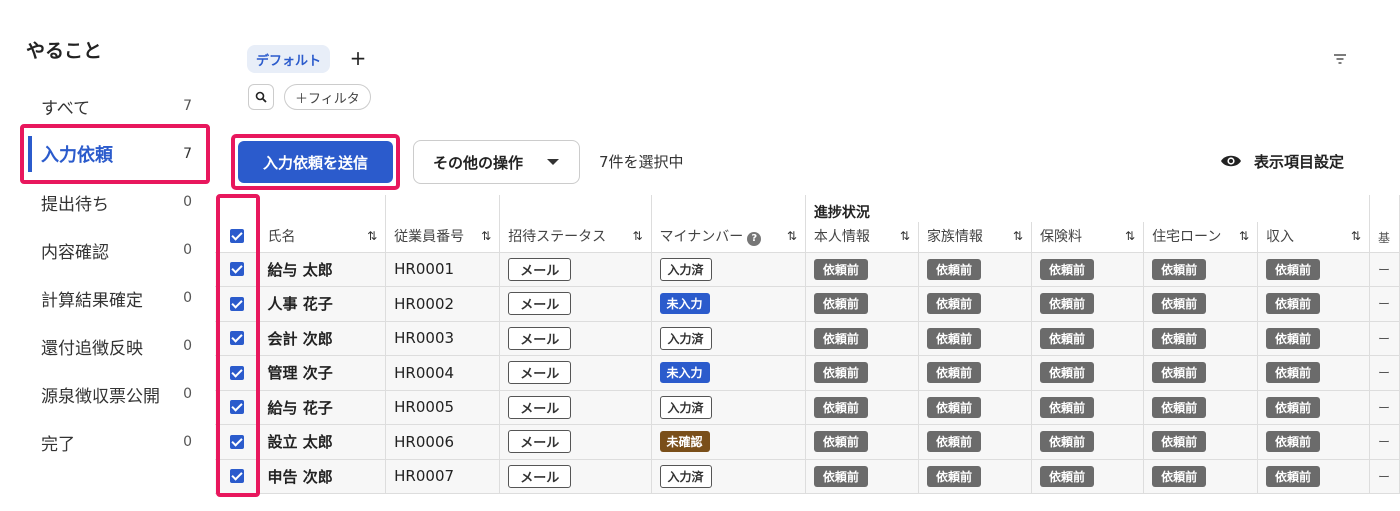 This screenshot has width=1400, height=511. I want to click on sidebar-item-input-request: 入力依頼 7, so click(113, 154).